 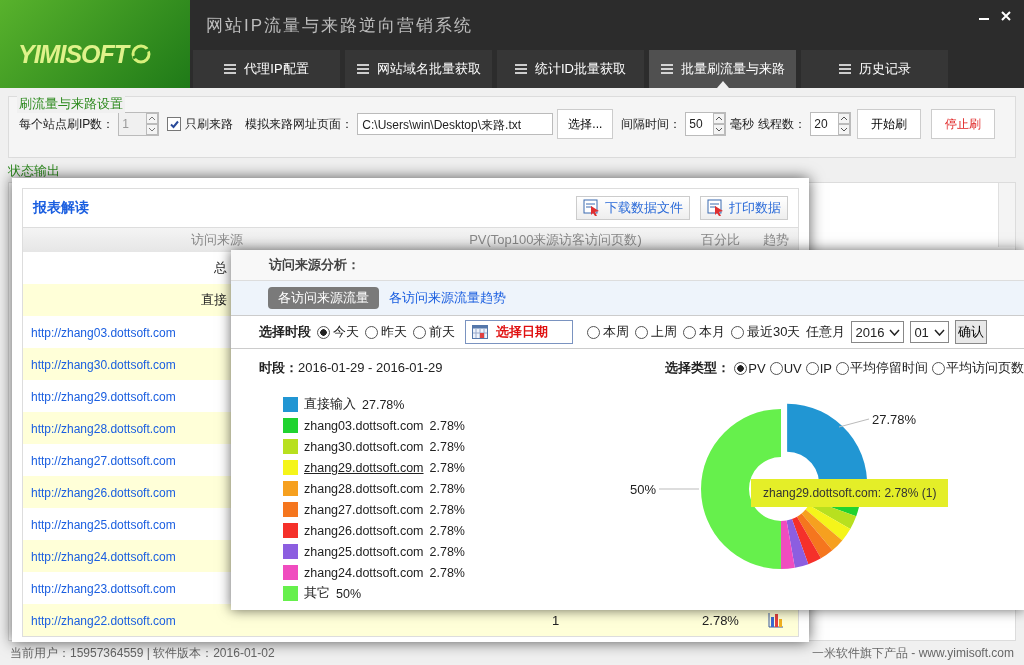 What do you see at coordinates (894, 419) in the screenshot?
I see `data-label: 27.78%` at bounding box center [894, 419].